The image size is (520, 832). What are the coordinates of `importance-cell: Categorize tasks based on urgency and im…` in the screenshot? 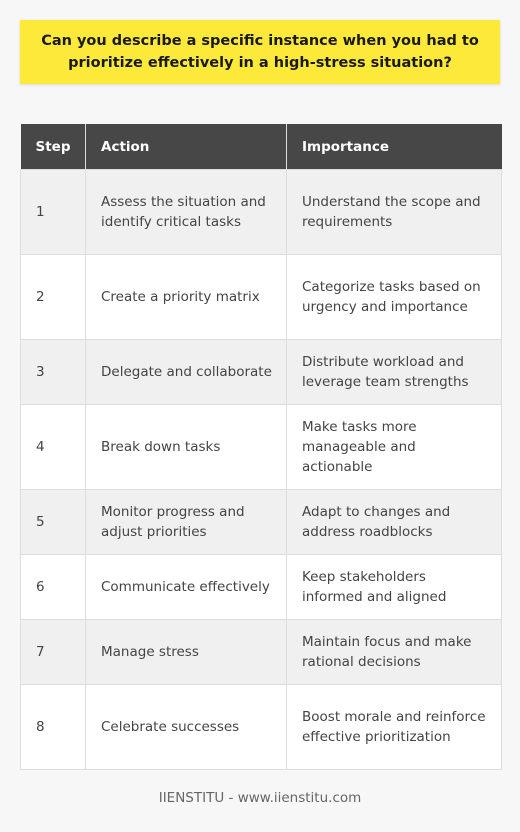 It's located at (394, 297).